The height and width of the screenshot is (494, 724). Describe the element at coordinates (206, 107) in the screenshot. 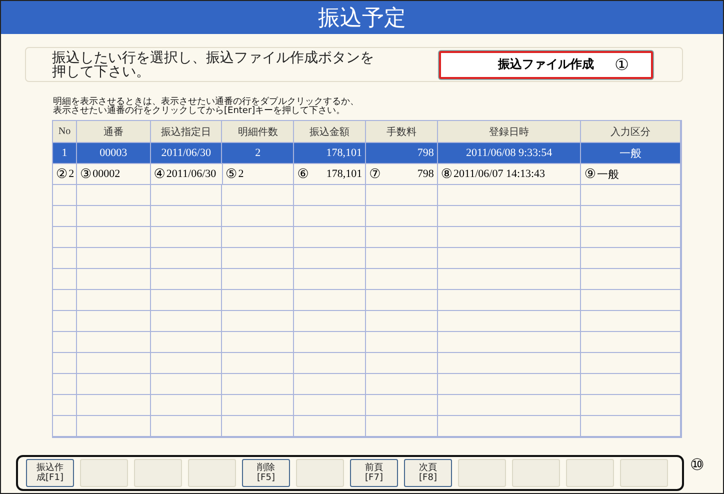

I see `note-text: 明細を表示させるときは、表示させたい通番の行をダブルクリックするか、 表示させたい通番の行をクリックしてから[Enter]キーを押して下さい。` at that location.